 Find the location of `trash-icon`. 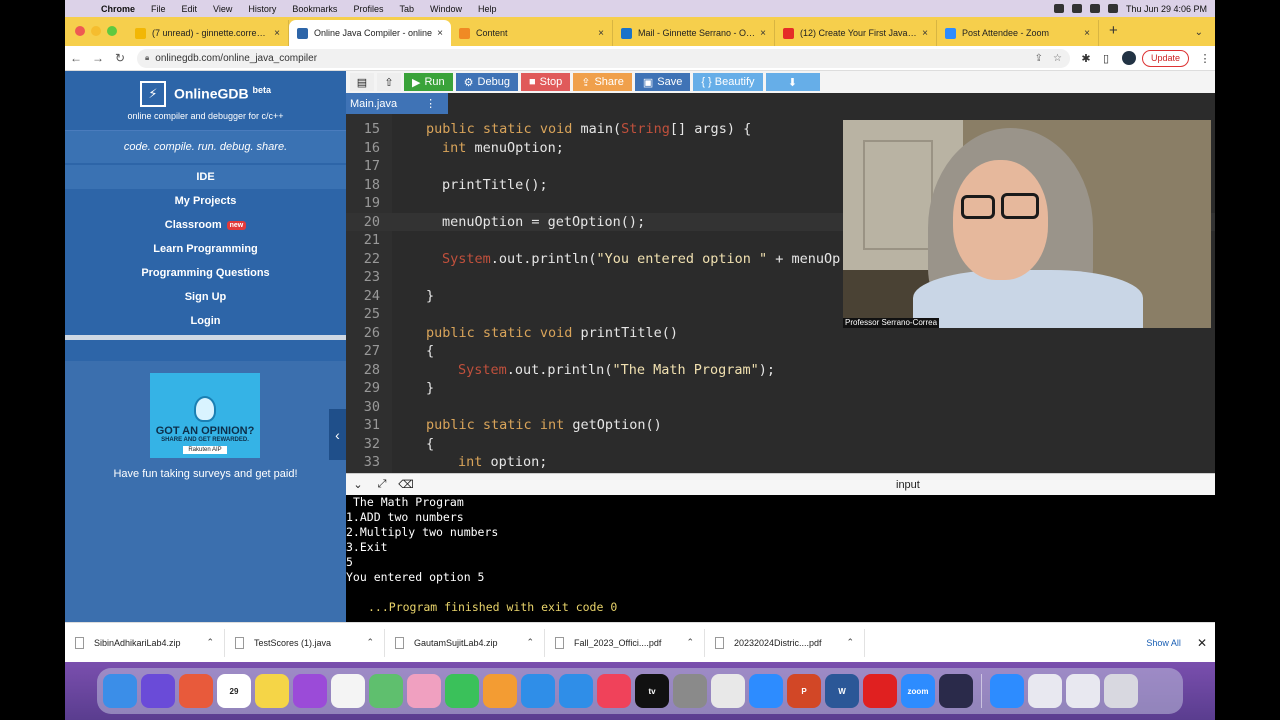

trash-icon is located at coordinates (1121, 691).